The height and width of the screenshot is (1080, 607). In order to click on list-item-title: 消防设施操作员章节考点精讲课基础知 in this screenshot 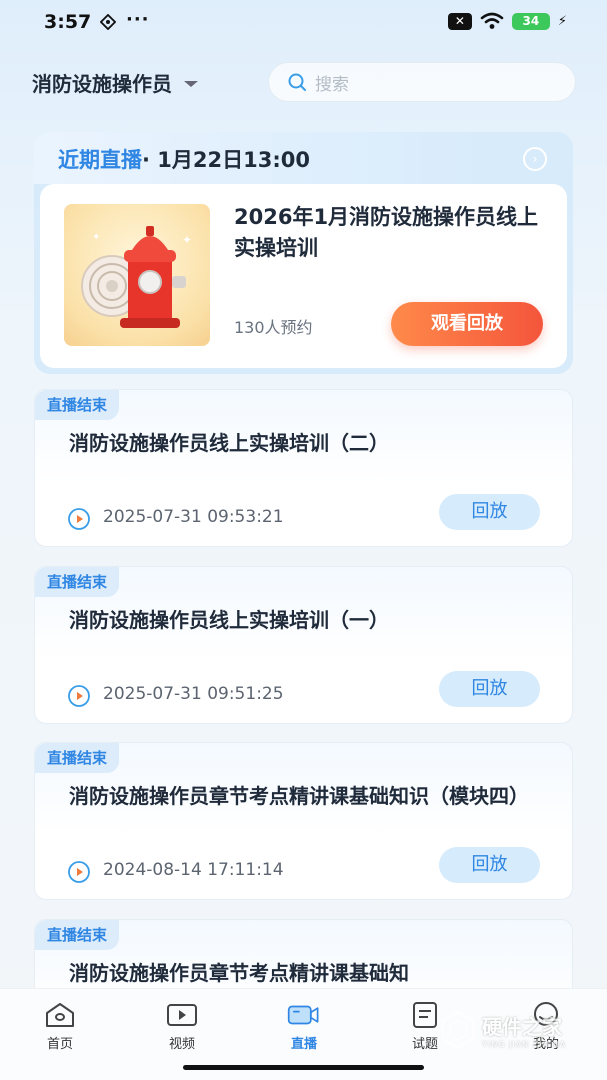, I will do `click(239, 973)`.